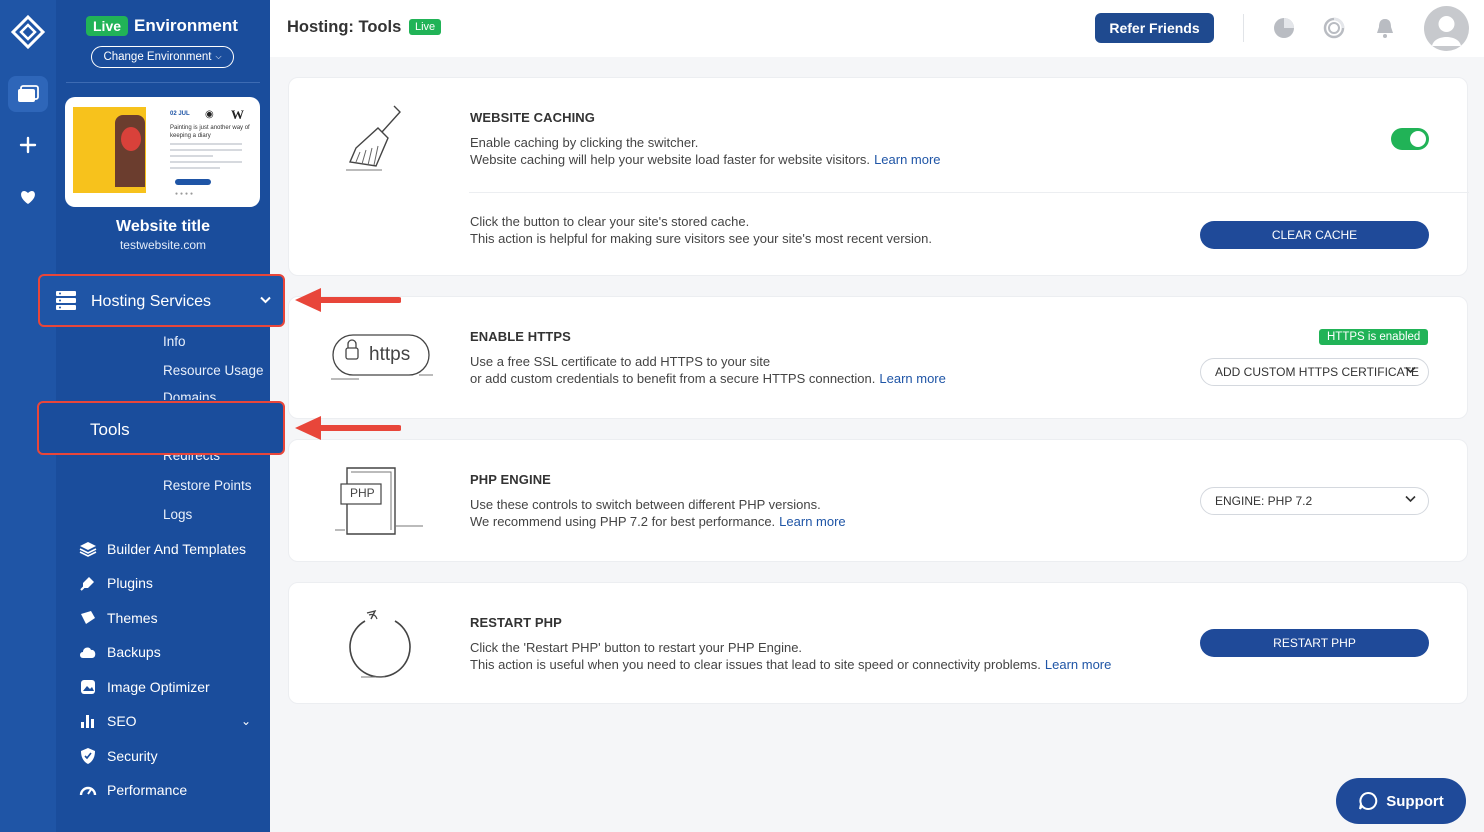  I want to click on sidebar-item-backups: Backups, so click(120, 652).